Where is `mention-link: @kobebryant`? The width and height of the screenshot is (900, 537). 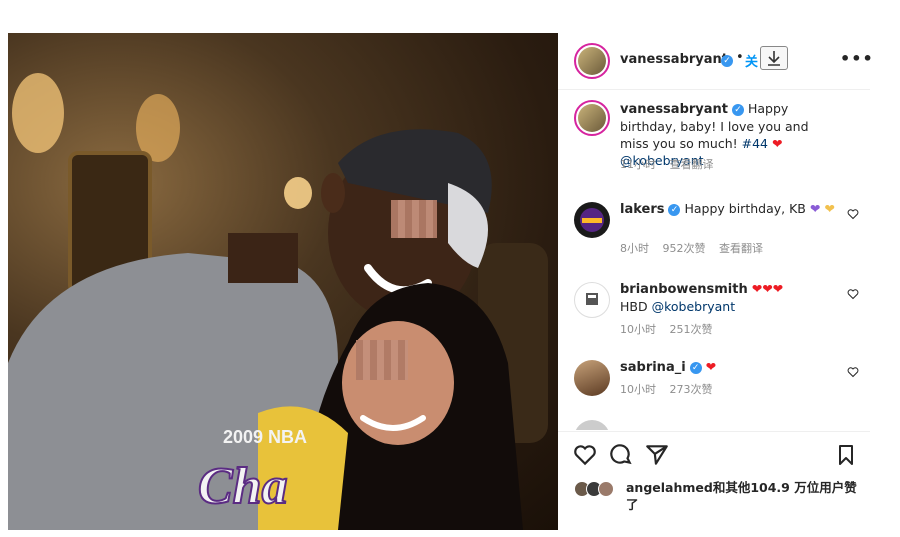
mention-link: @kobebryant is located at coordinates (694, 306).